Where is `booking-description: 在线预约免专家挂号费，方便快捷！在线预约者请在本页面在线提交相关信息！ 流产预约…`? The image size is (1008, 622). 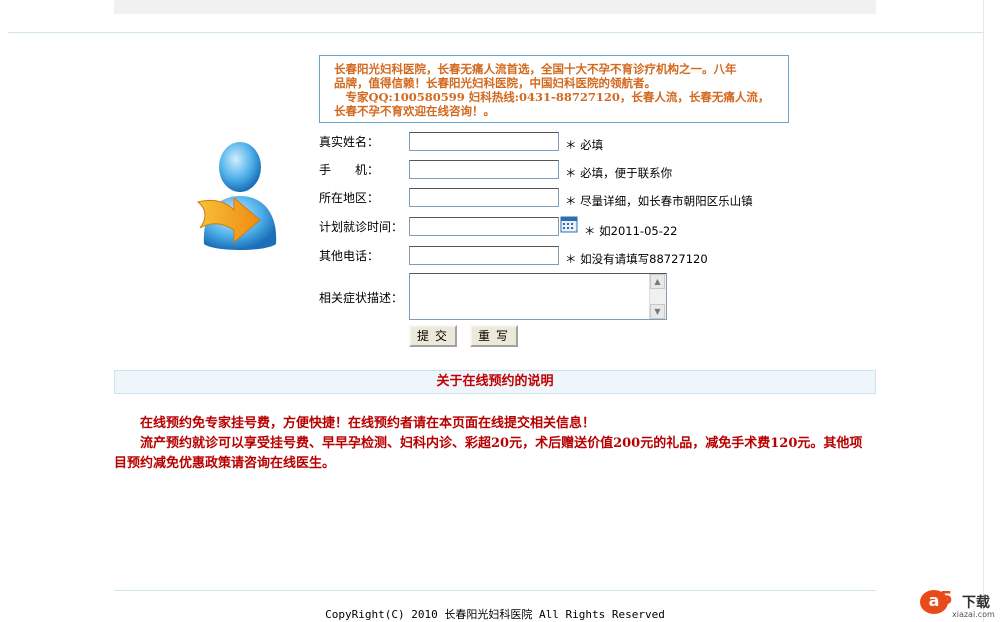
booking-description: 在线预约免专家挂号费，方便快捷！在线预约者请在本页面在线提交相关信息！ 流产预约… is located at coordinates (489, 444).